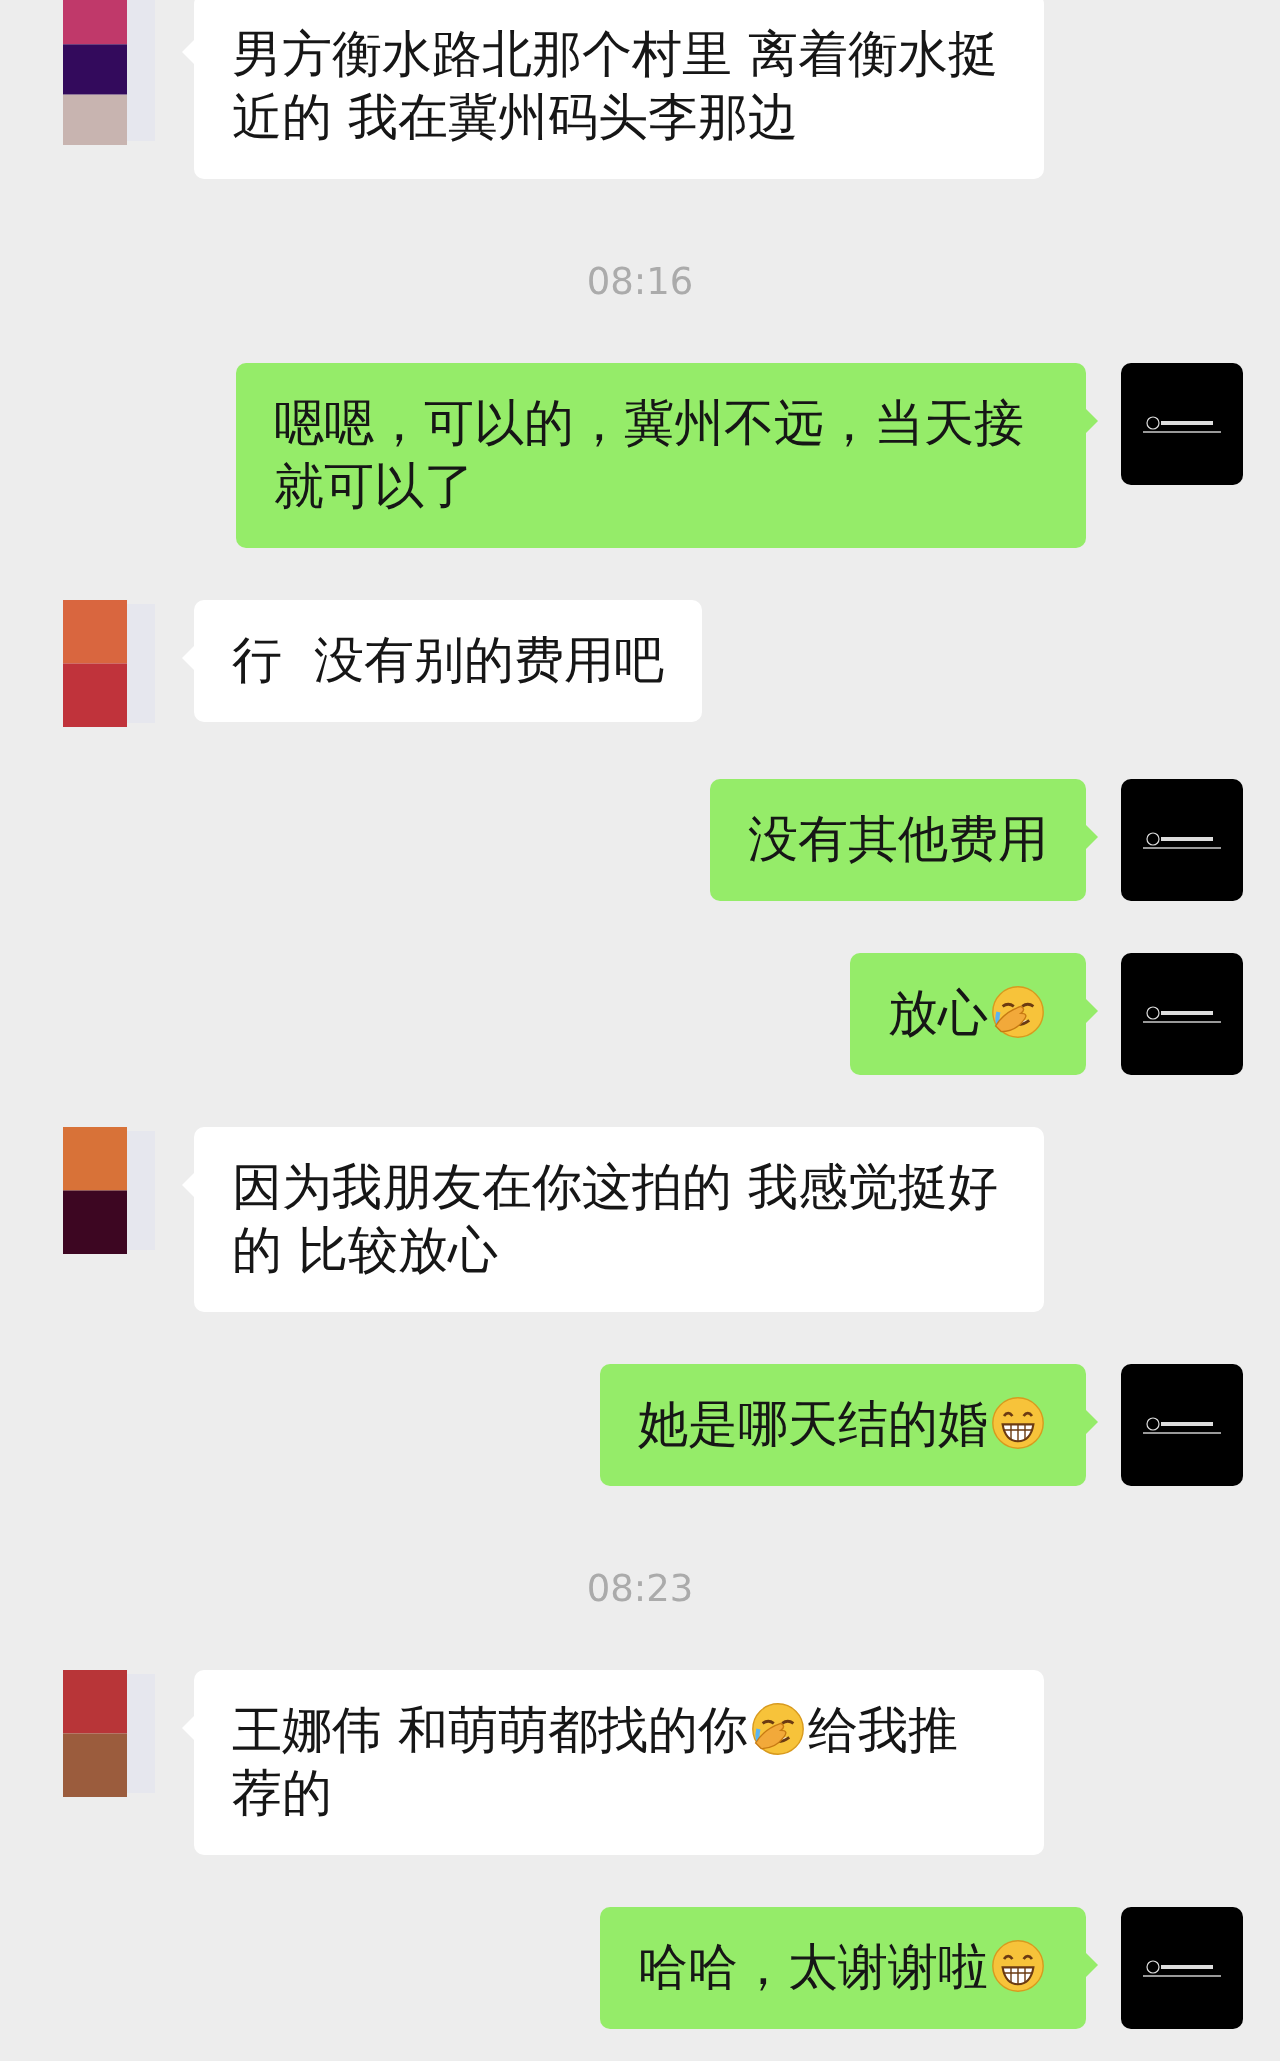 The height and width of the screenshot is (2061, 1280). I want to click on message-bubble: 她是哪天结的婚, so click(843, 1425).